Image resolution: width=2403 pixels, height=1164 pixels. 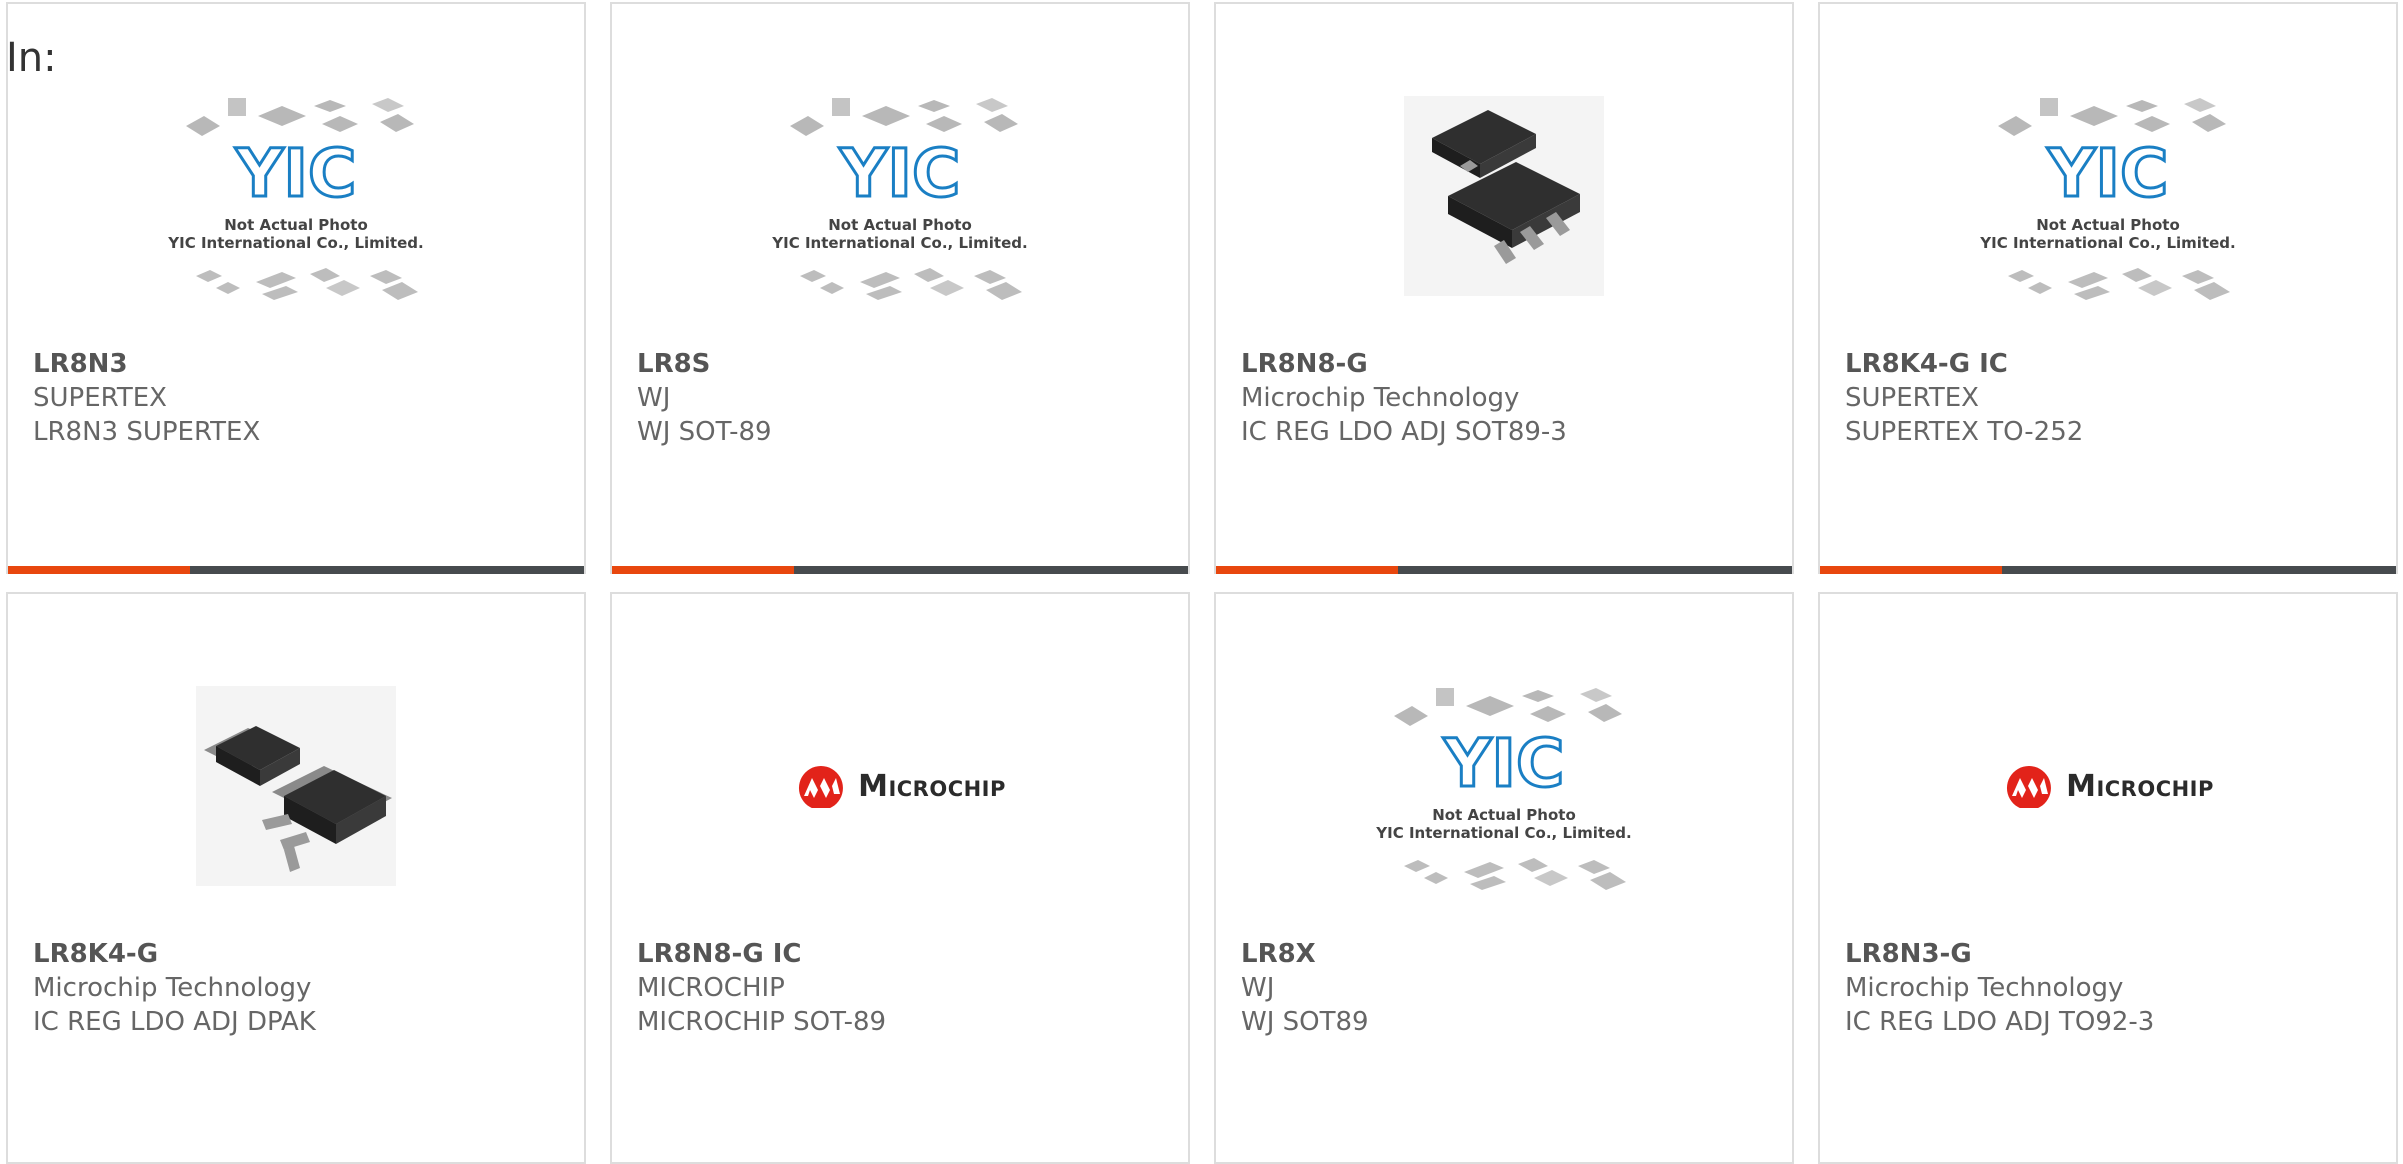 I want to click on product-description: MICROCHIP SOT-89, so click(x=762, y=1022).